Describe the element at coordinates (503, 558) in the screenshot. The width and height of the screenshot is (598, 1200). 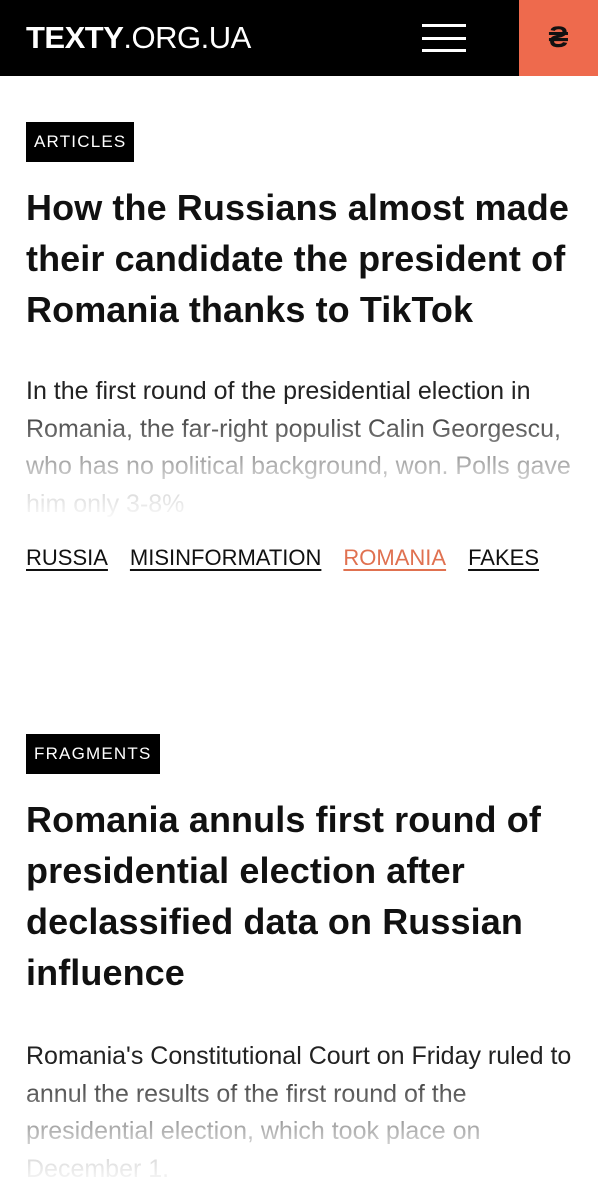
I see `tag-fakes: FAKES` at that location.